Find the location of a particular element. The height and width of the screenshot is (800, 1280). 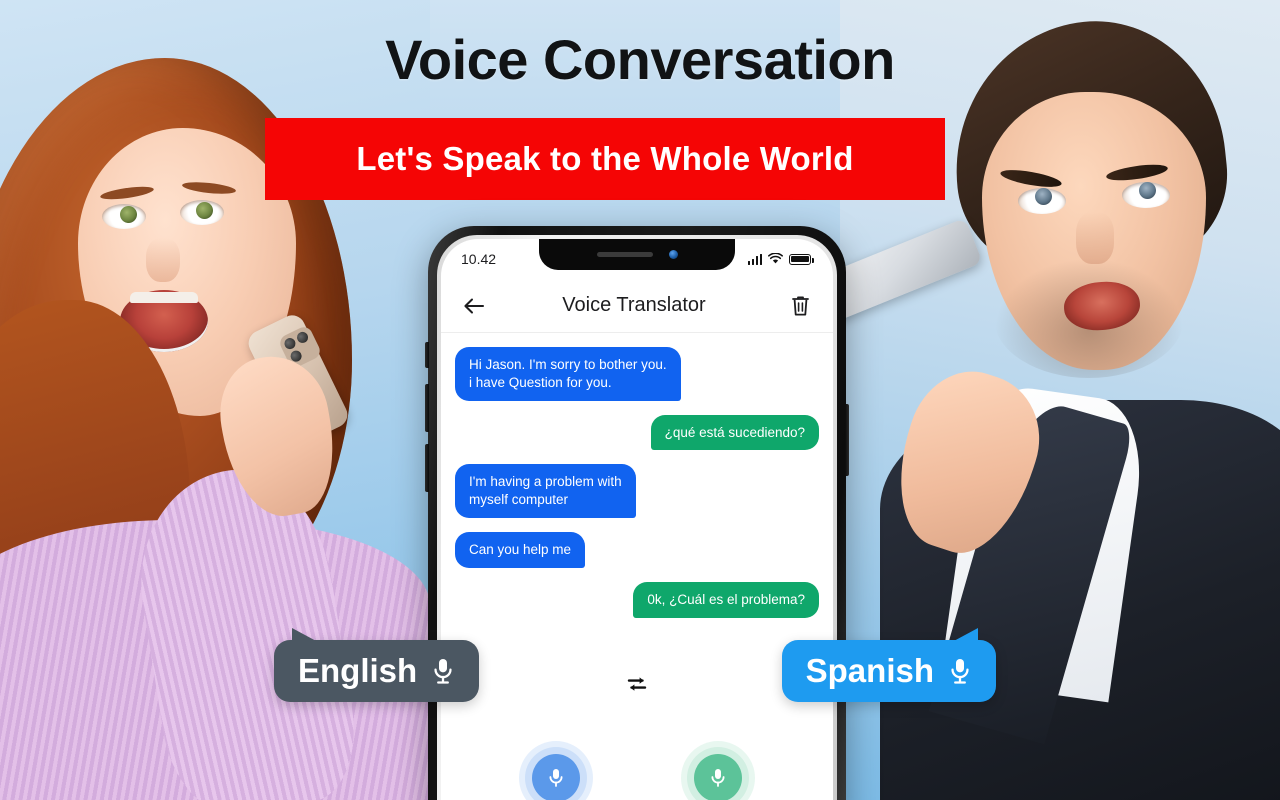

chat-row: ¿qué está sucediendo? is located at coordinates (637, 432).